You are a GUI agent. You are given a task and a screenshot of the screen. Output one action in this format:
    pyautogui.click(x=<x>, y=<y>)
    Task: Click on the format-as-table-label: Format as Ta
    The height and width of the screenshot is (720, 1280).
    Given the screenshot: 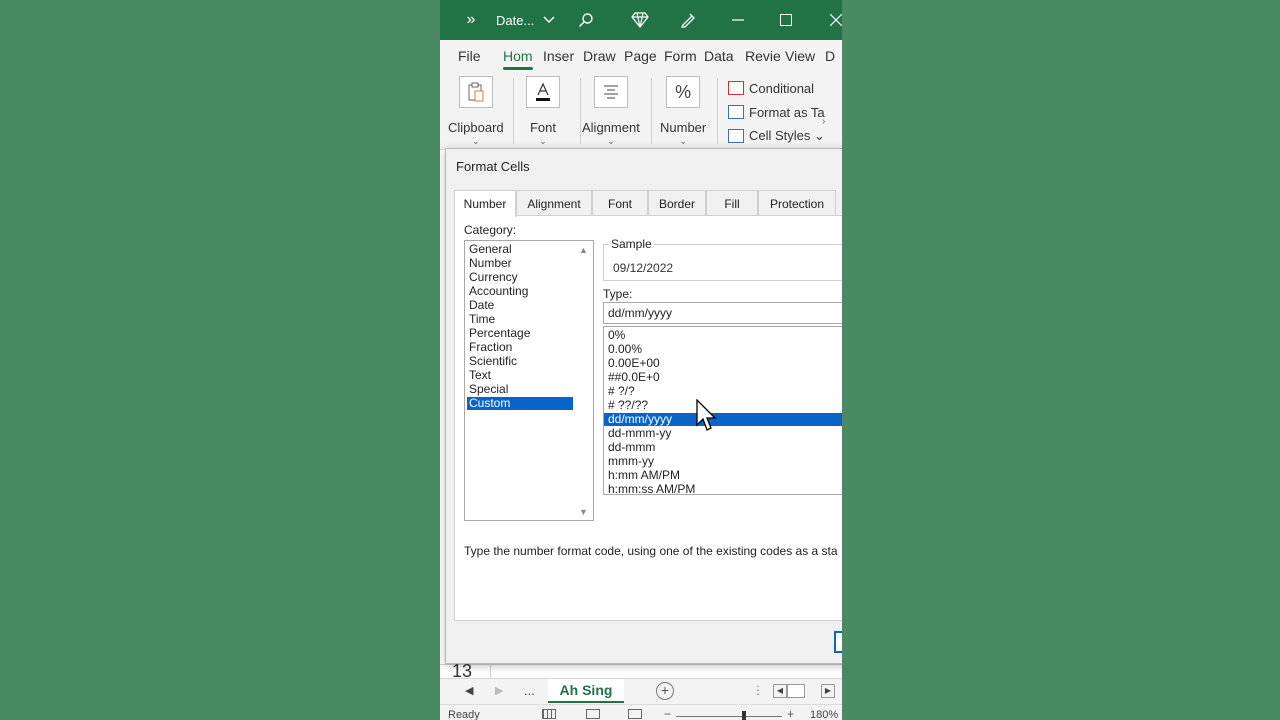 What is the action you would take?
    pyautogui.click(x=787, y=112)
    